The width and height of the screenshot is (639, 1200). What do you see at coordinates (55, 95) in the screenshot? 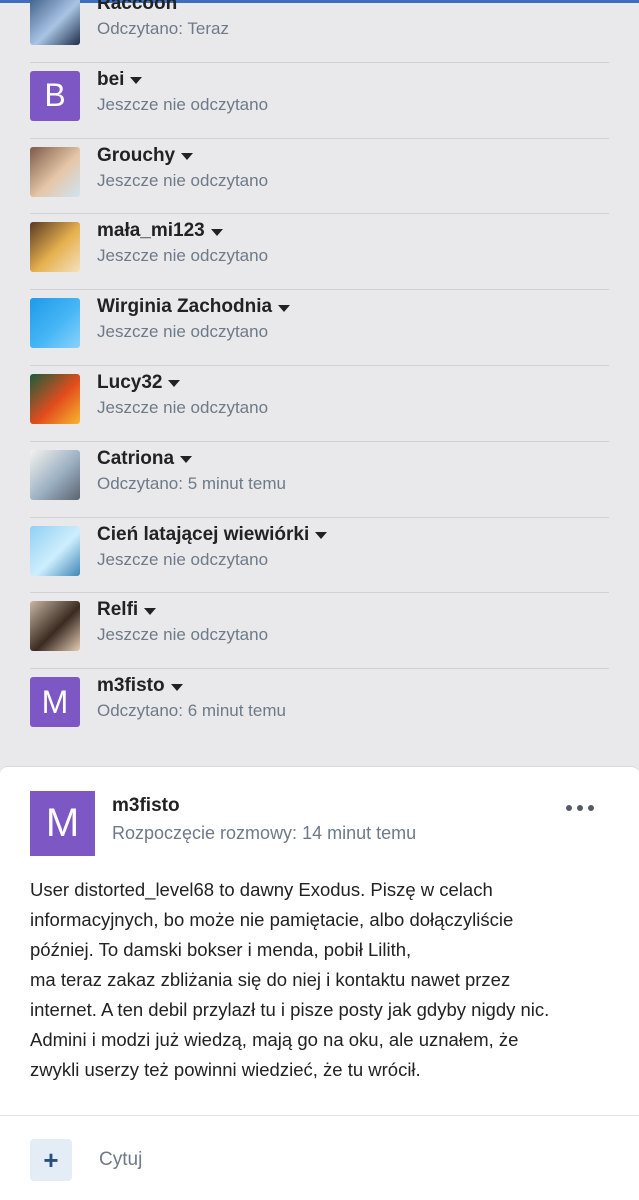
I see `reader-avatar: B` at bounding box center [55, 95].